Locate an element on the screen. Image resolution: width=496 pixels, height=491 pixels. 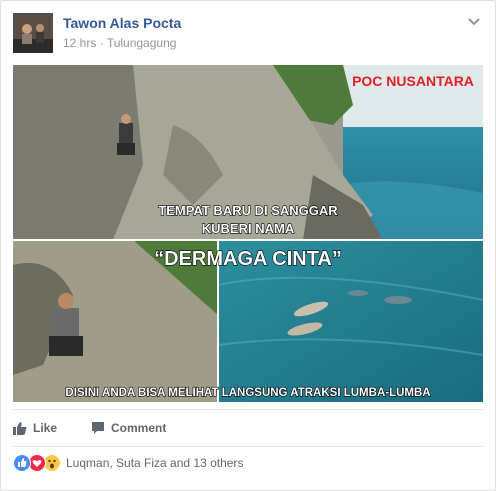
reaction-summary: Luqman, Suta Fiza and 13 others is located at coordinates (128, 463).